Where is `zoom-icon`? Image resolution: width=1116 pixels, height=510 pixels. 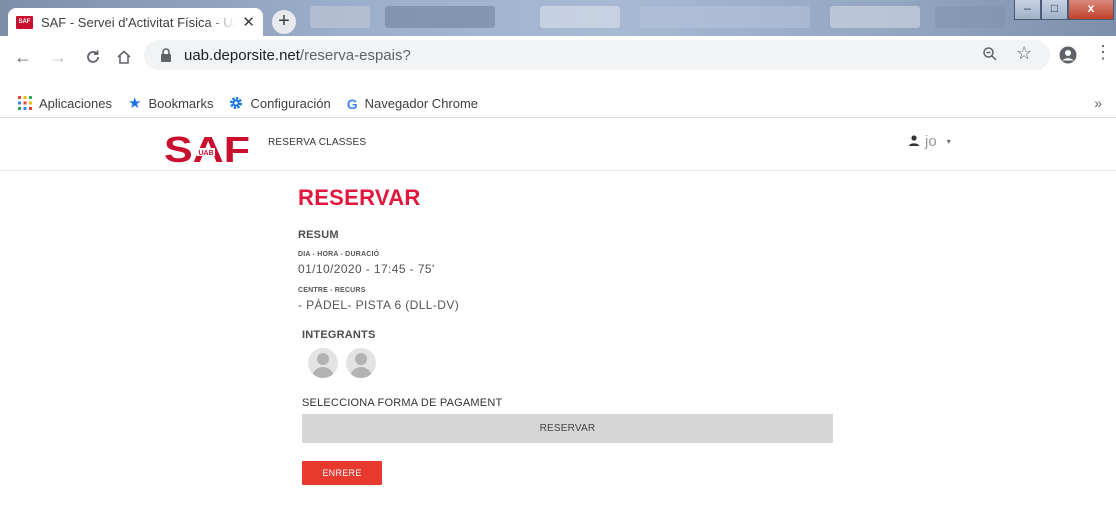 zoom-icon is located at coordinates (990, 56).